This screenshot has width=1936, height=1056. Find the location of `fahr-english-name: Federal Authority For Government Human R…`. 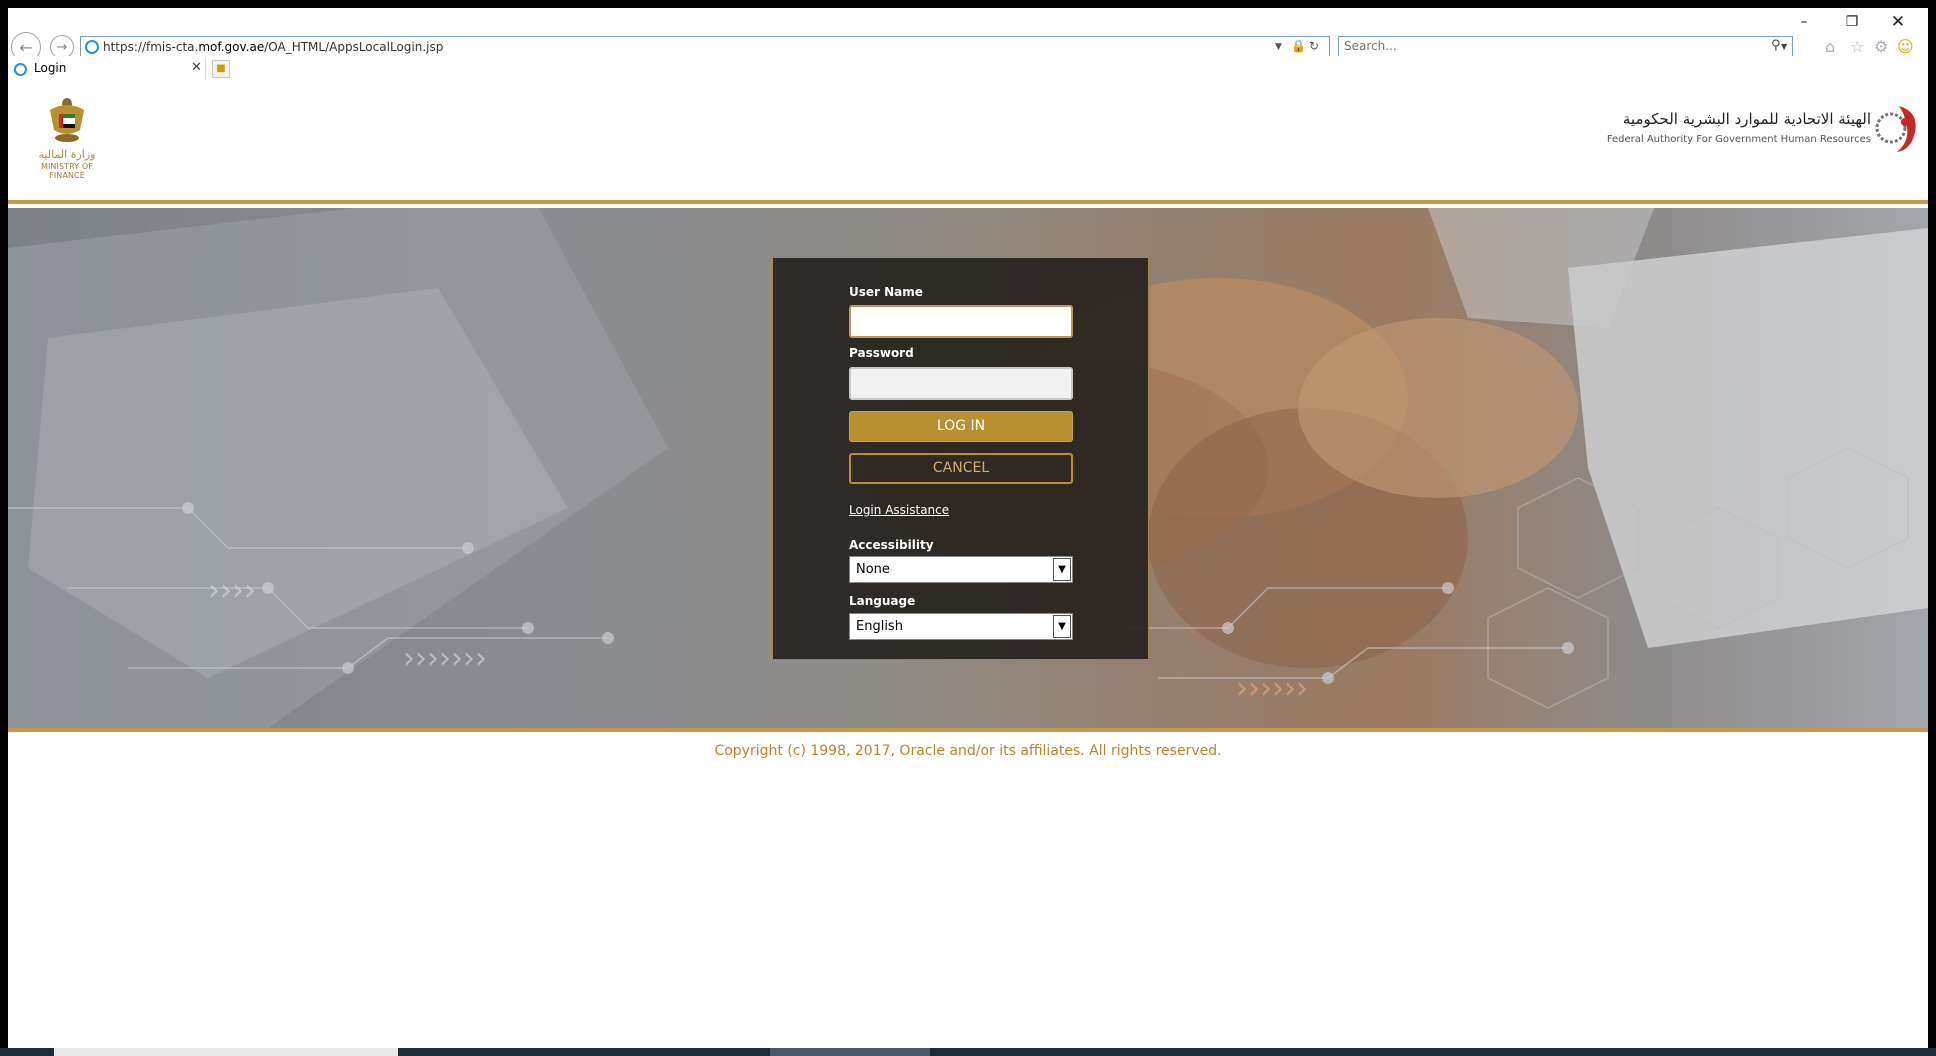

fahr-english-name: Federal Authority For Government Human R… is located at coordinates (1738, 139).